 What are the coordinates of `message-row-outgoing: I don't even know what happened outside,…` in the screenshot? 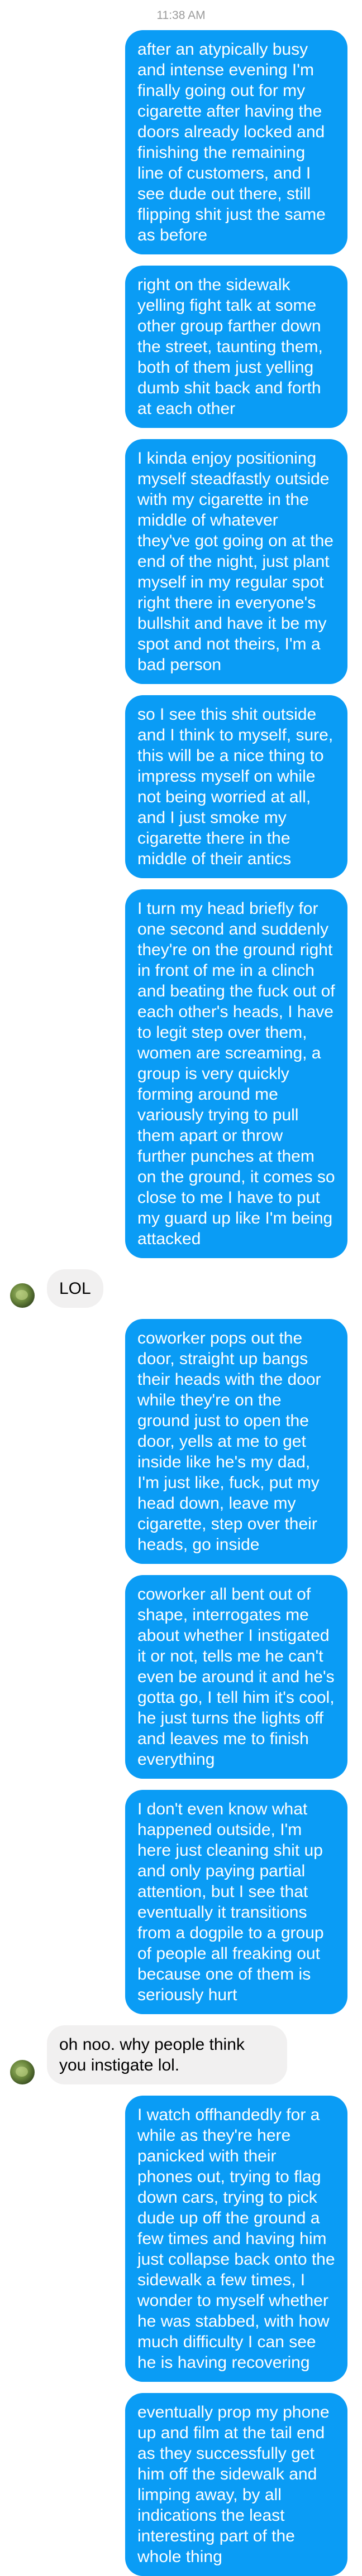 It's located at (179, 1902).